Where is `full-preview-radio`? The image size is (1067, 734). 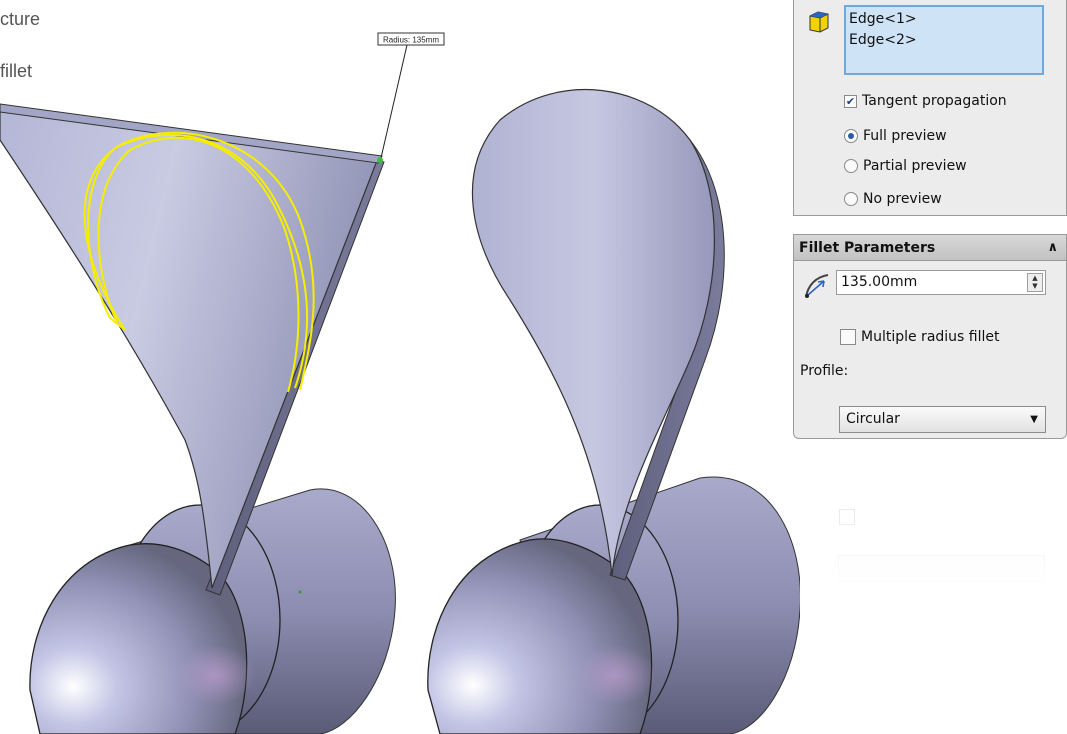
full-preview-radio is located at coordinates (851, 136).